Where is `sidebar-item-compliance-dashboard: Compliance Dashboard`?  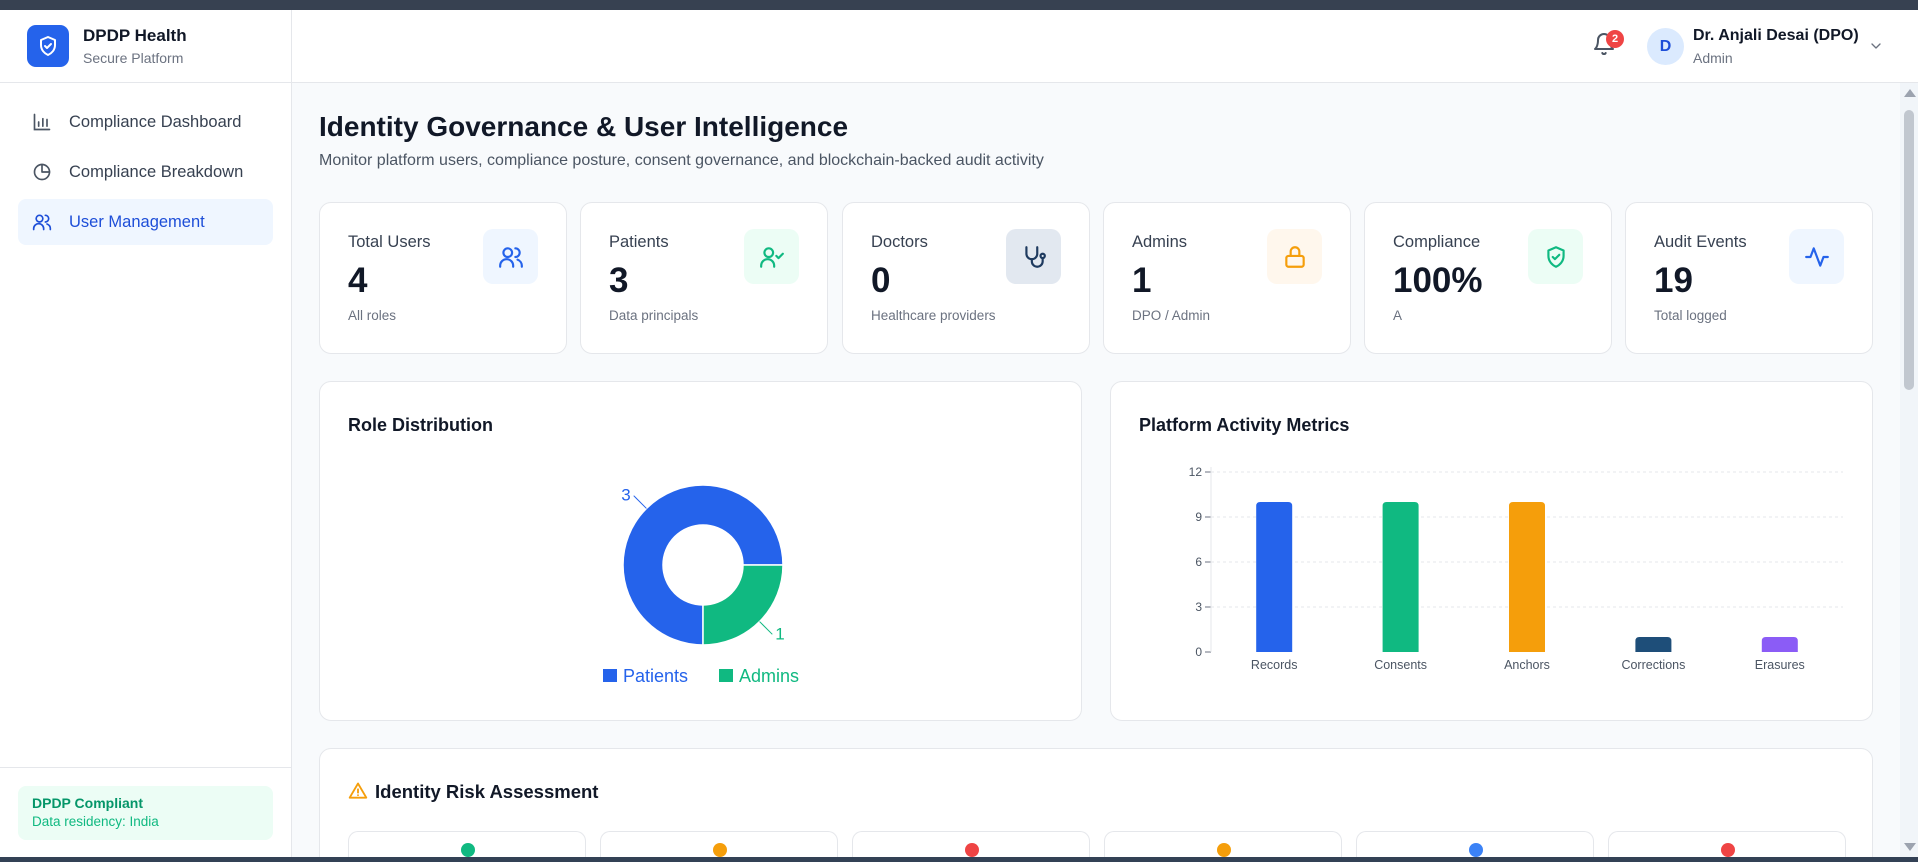 sidebar-item-compliance-dashboard: Compliance Dashboard is located at coordinates (145, 122).